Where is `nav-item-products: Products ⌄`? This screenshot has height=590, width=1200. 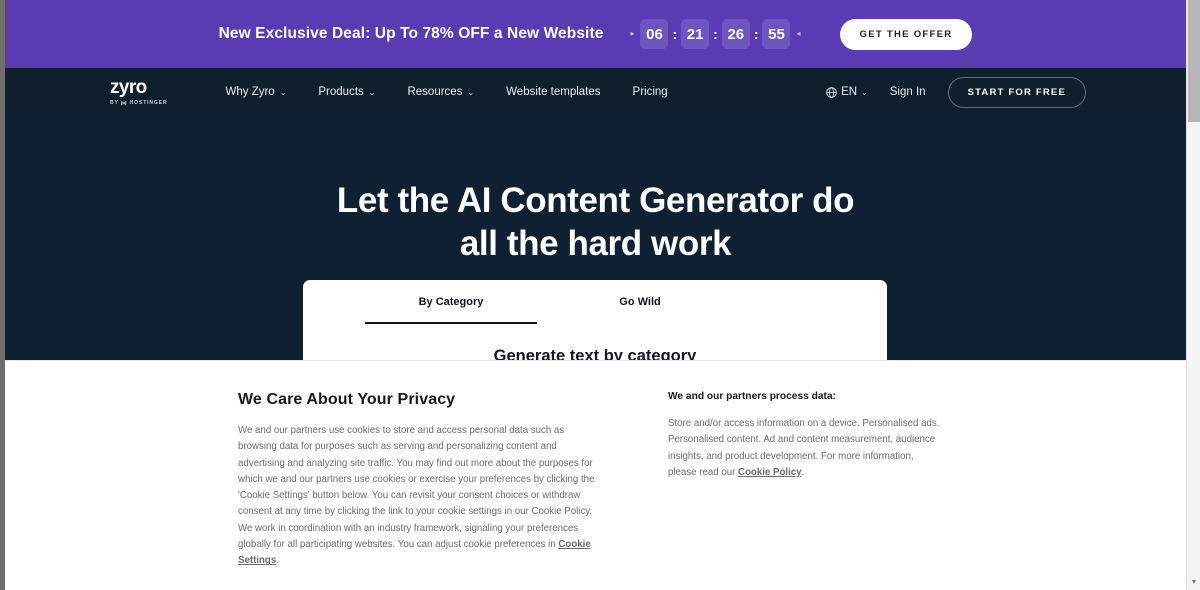
nav-item-products: Products ⌄ is located at coordinates (346, 92).